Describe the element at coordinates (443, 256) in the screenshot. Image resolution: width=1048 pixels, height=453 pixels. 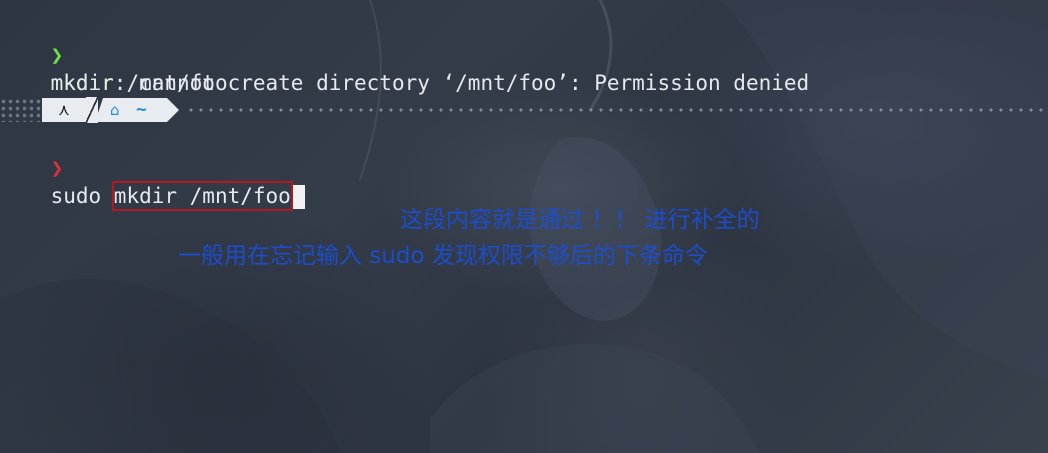
I see `annotation-line-2: 一般用在忘记输入 sudo 发现权限不够后的下条命令` at that location.